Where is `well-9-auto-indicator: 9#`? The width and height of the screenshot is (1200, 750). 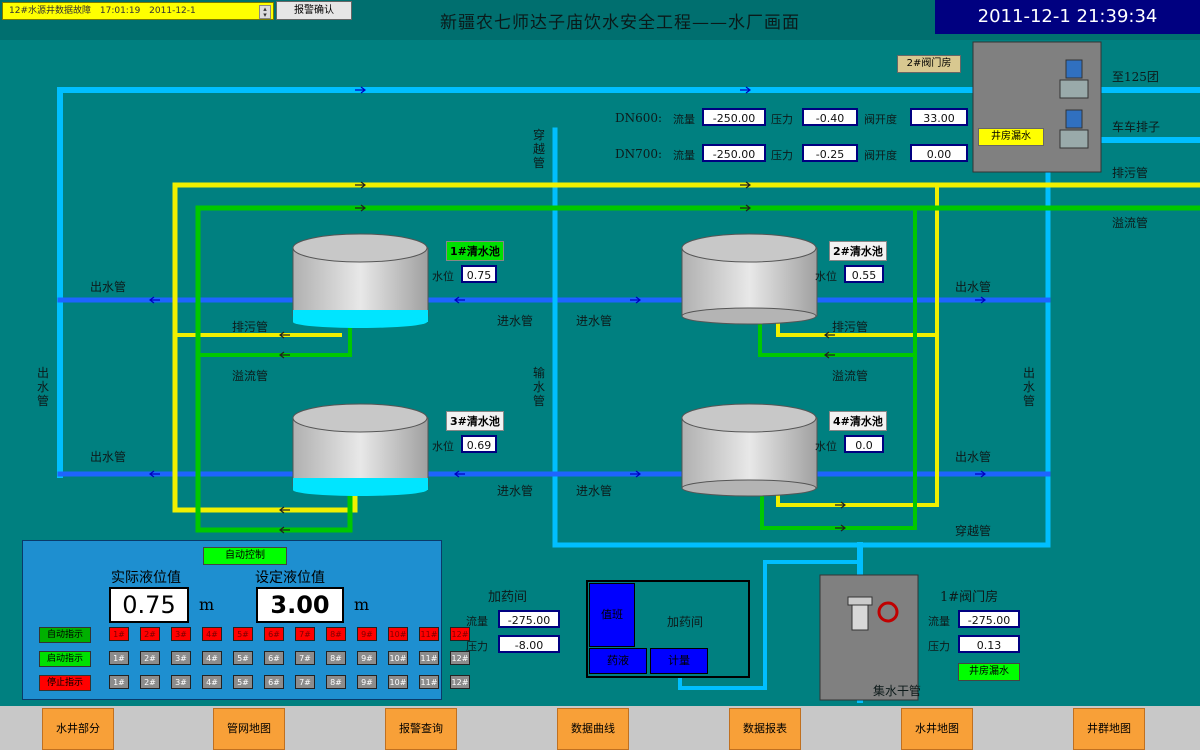 well-9-auto-indicator: 9# is located at coordinates (367, 634).